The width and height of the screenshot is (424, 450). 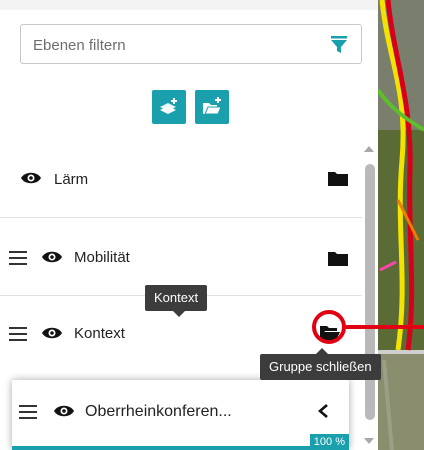 I want to click on add-layer-button, so click(x=169, y=107).